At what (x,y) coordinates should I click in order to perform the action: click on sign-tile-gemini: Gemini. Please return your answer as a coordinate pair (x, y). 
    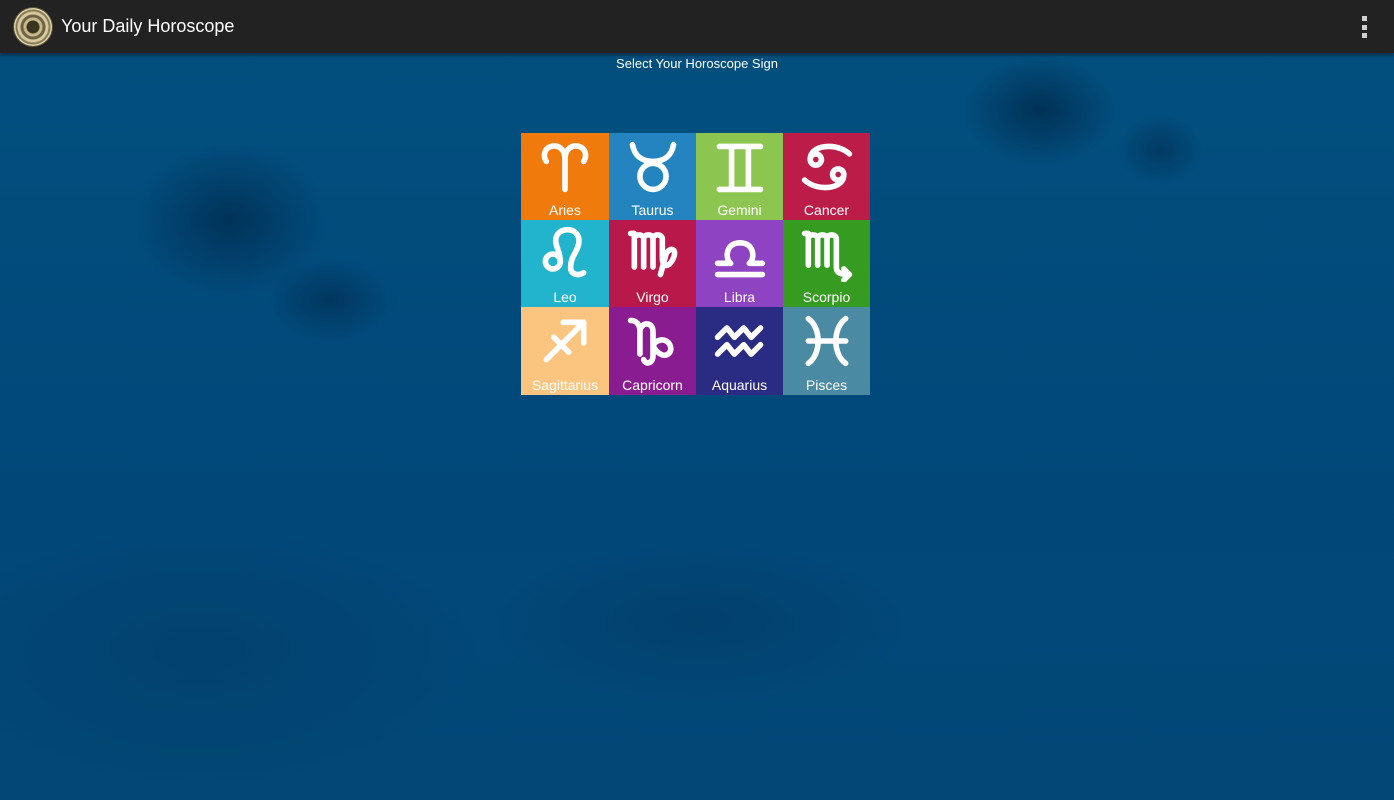
    Looking at the image, I should click on (739, 176).